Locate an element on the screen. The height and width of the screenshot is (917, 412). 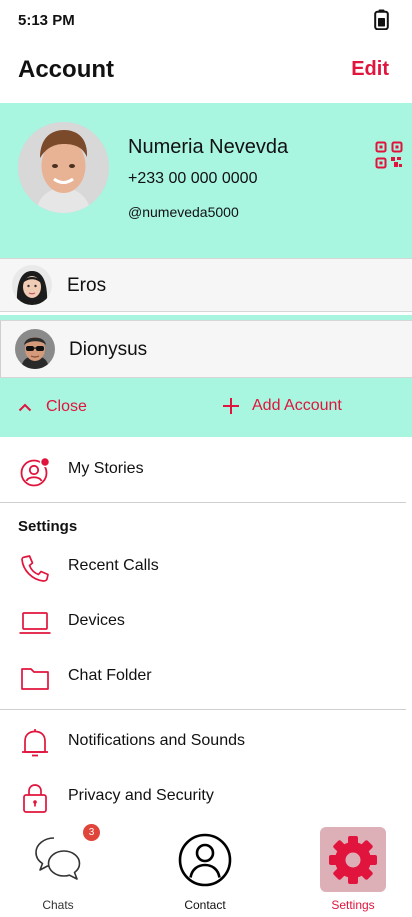
stories-icon is located at coordinates (35, 471).